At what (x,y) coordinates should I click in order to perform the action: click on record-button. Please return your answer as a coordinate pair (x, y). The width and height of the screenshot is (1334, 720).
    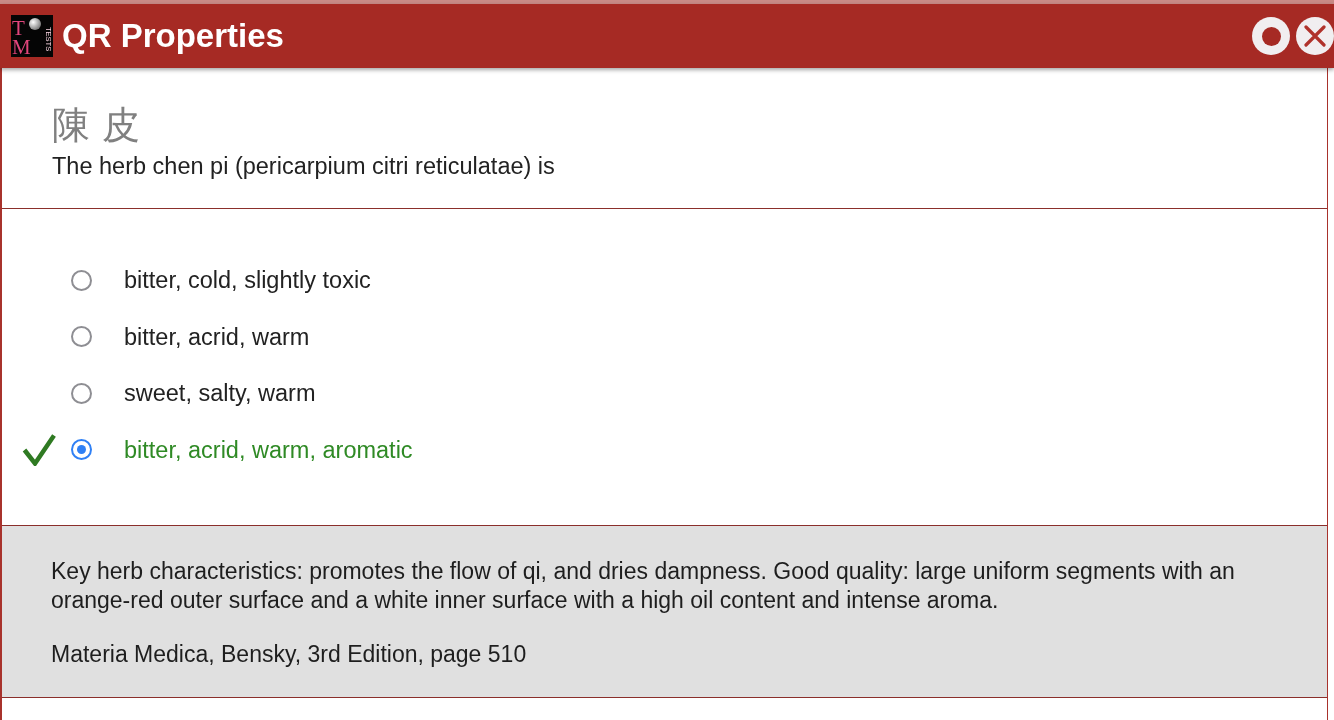
    Looking at the image, I should click on (1271, 36).